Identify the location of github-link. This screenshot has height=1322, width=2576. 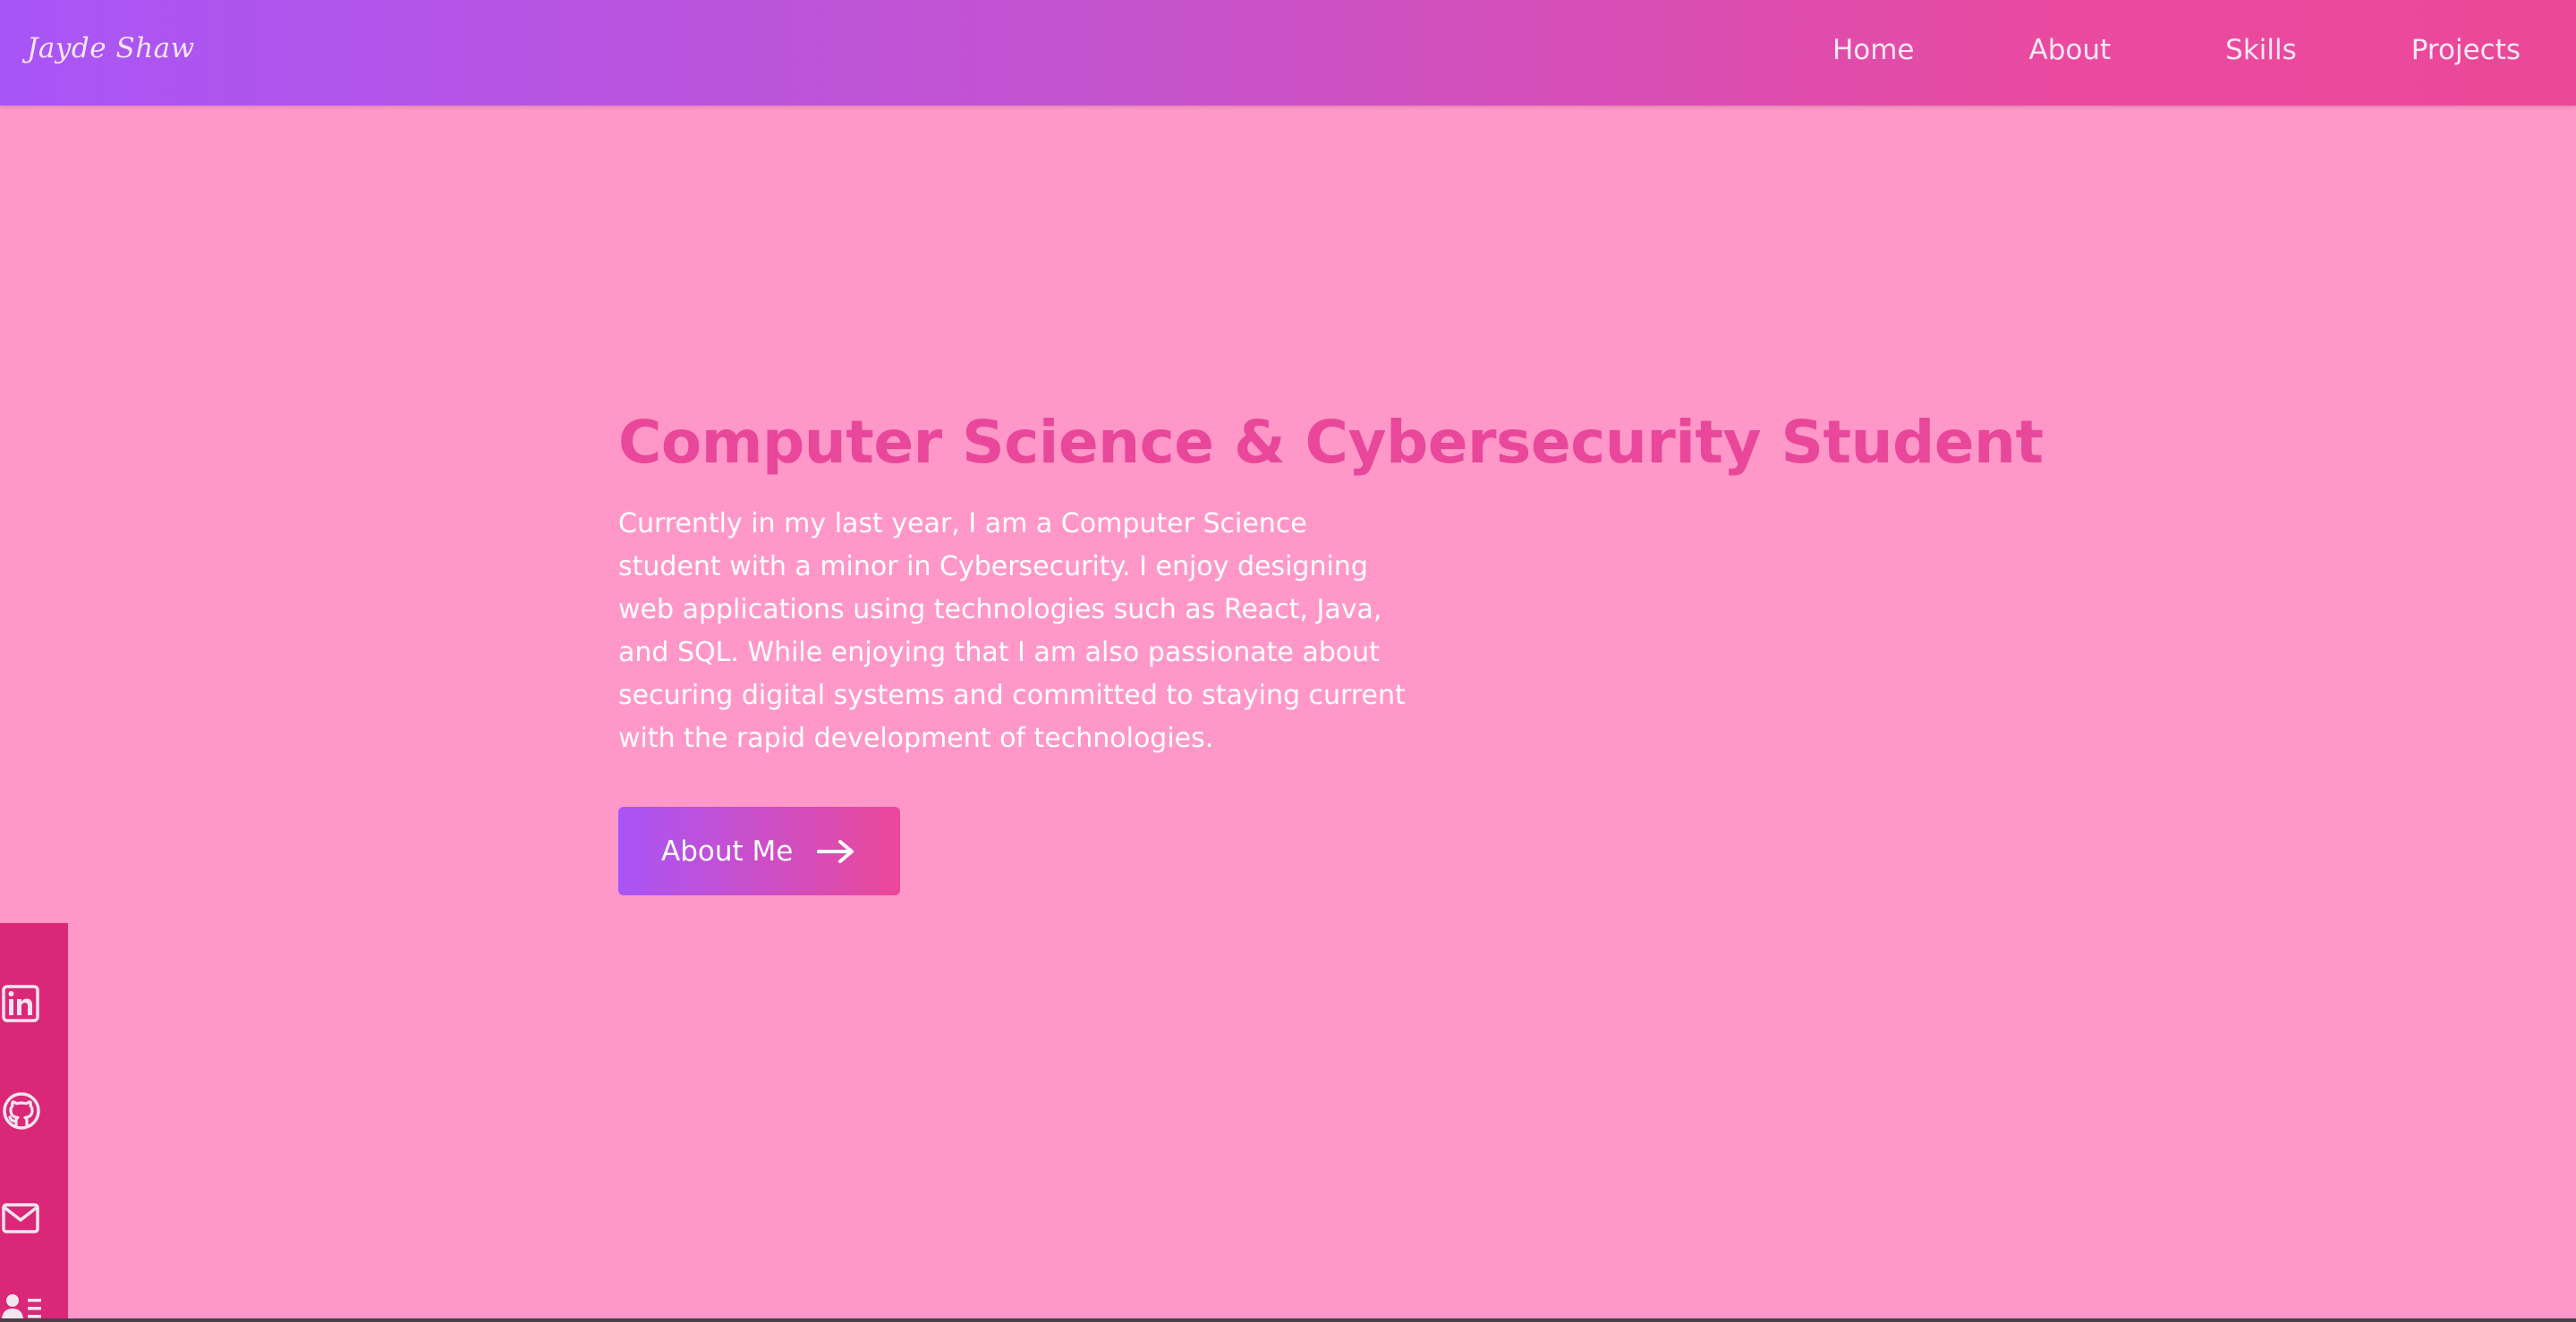
(34, 1112).